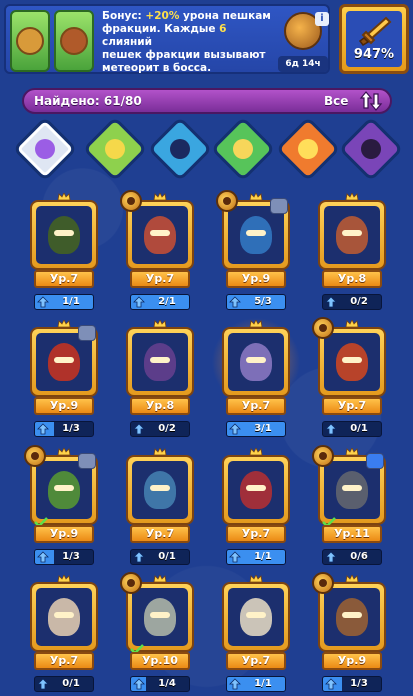  I want to click on faction-tab-water, so click(180, 149).